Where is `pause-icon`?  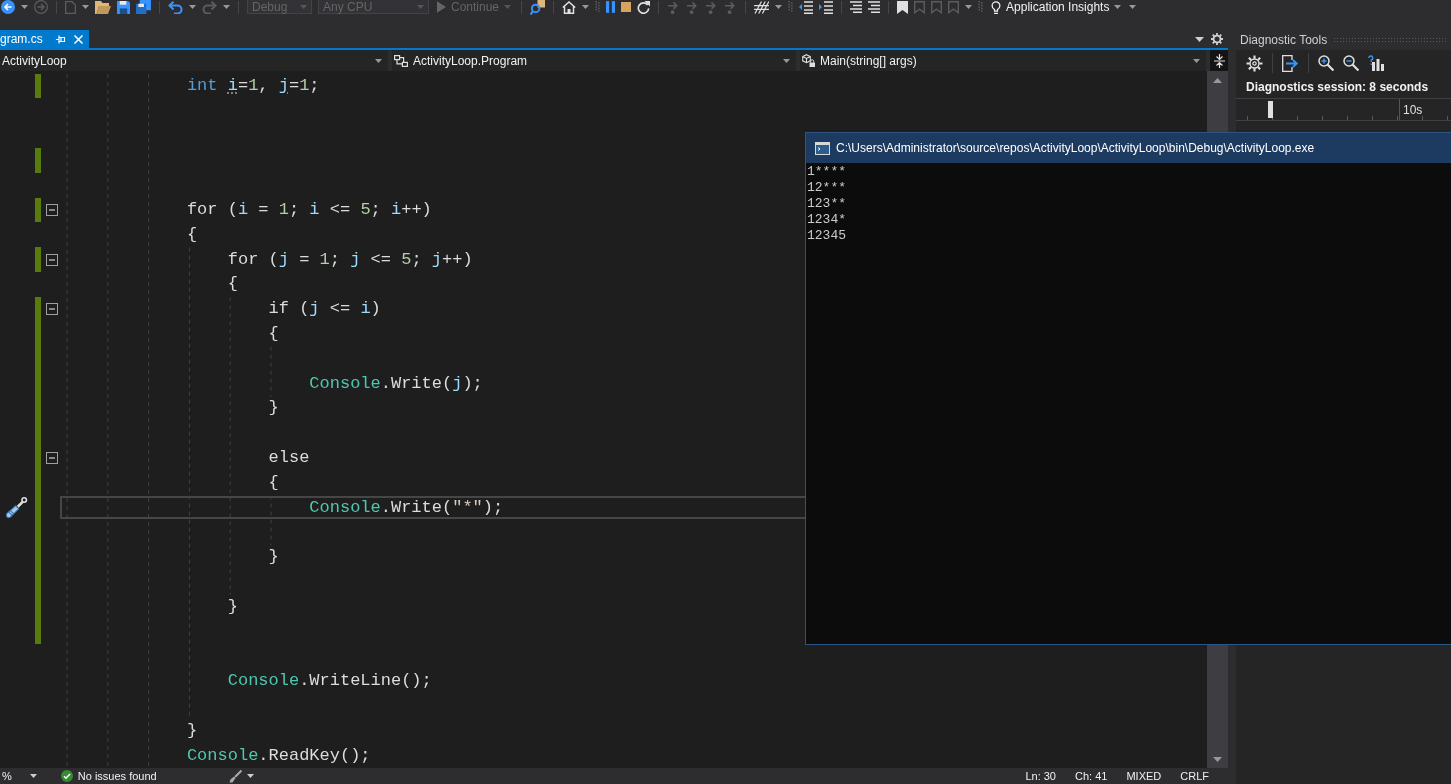
pause-icon is located at coordinates (611, 7).